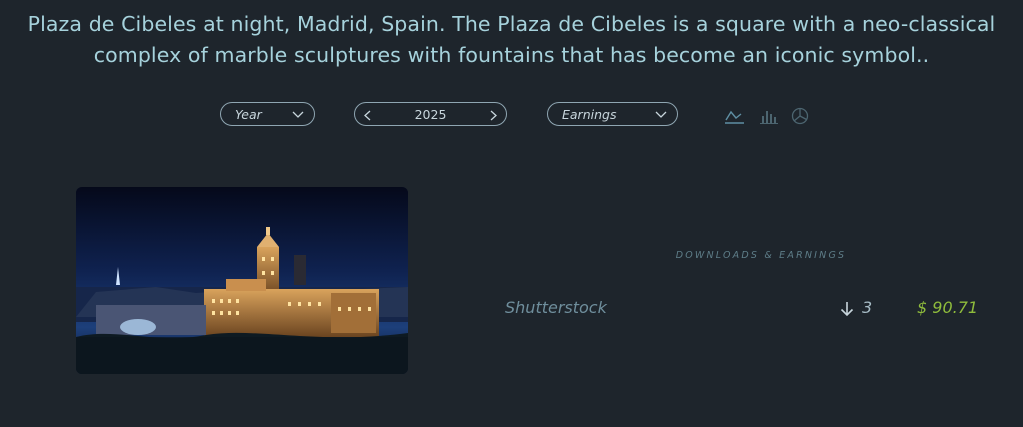  I want to click on arrow-down-icon, so click(847, 309).